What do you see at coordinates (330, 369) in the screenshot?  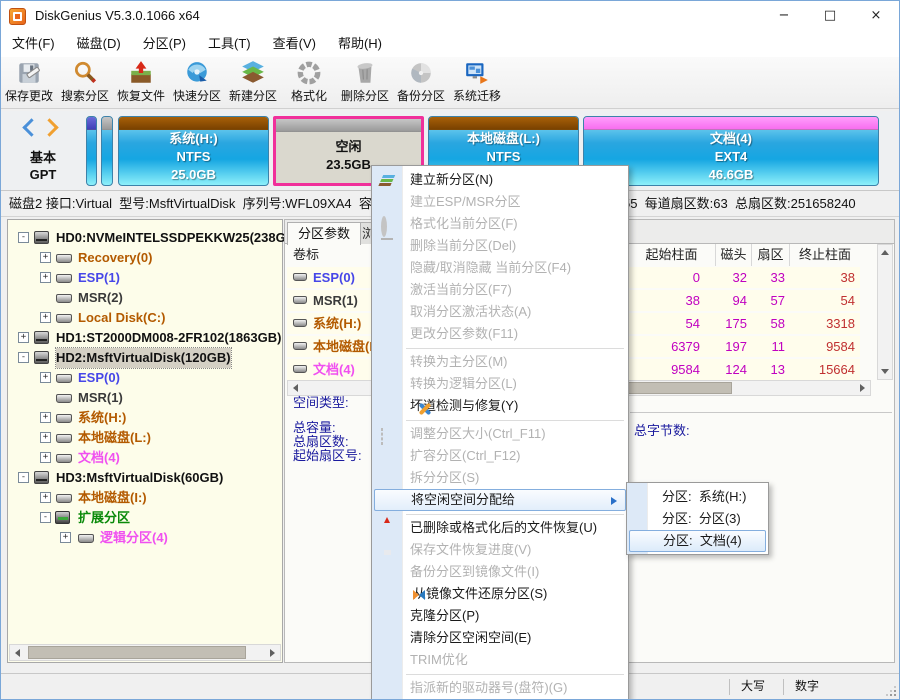 I see `table-row: 文档(4)` at bounding box center [330, 369].